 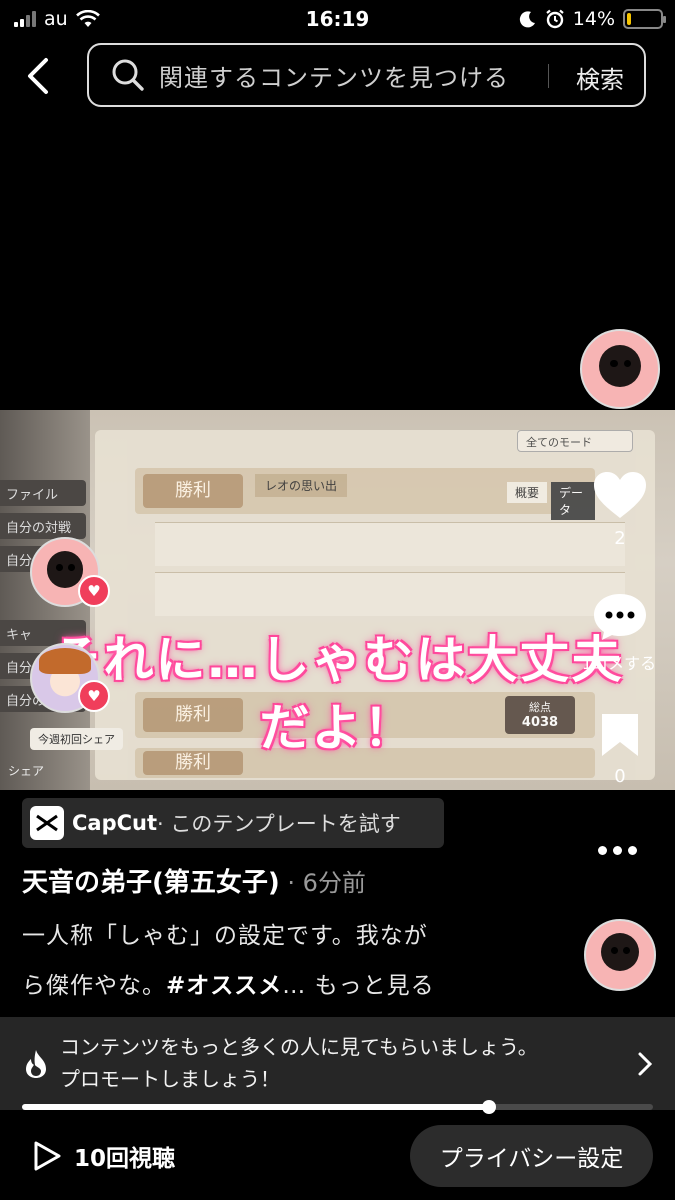 I want to click on save-button: 0, so click(x=620, y=749).